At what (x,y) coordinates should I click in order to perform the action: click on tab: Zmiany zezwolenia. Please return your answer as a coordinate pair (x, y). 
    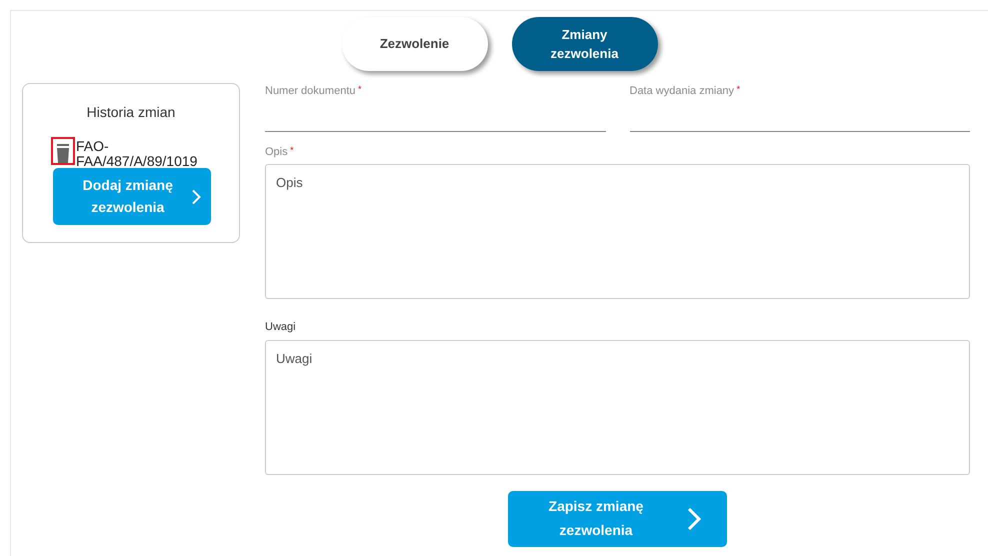
    Looking at the image, I should click on (585, 44).